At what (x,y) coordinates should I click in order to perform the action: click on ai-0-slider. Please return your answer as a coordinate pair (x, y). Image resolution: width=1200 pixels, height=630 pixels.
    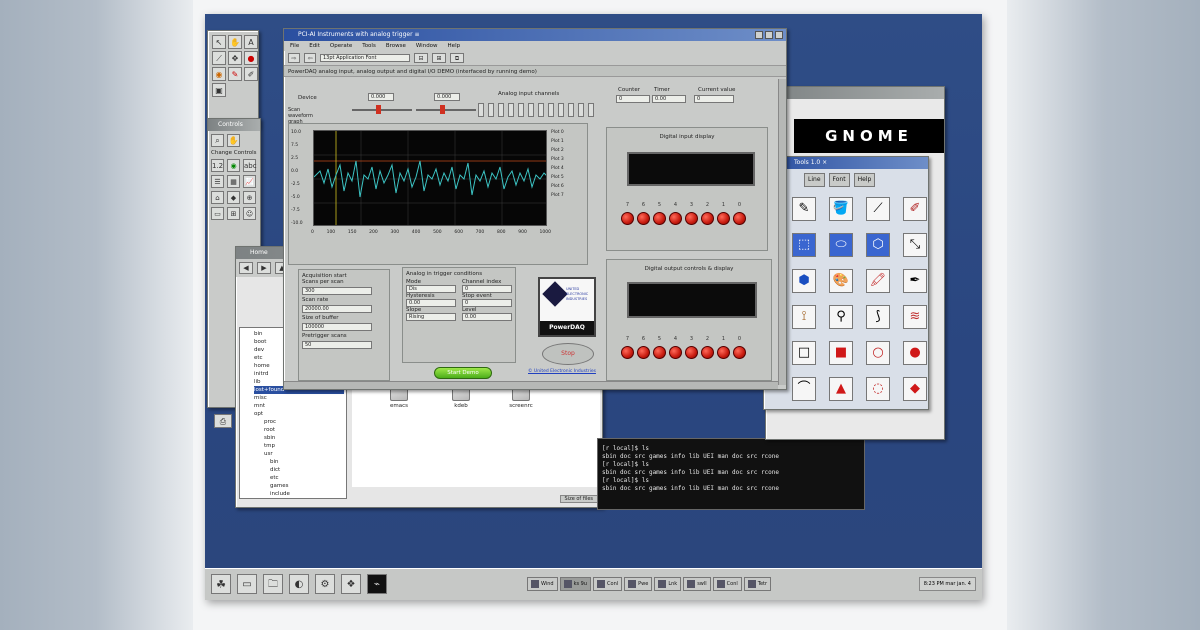
    Looking at the image, I should click on (382, 110).